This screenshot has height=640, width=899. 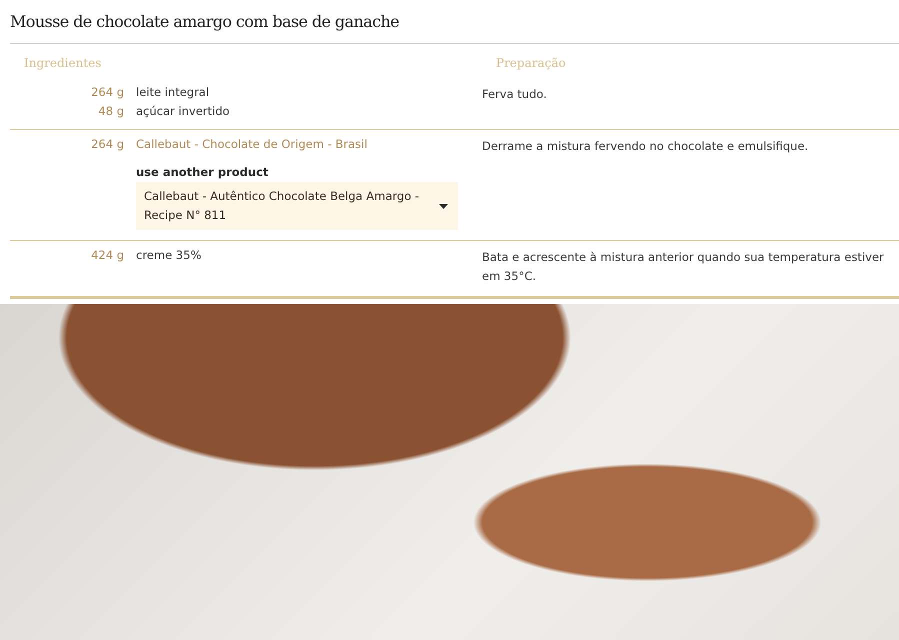 I want to click on ingredient-name: creme 35%, so click(x=169, y=255).